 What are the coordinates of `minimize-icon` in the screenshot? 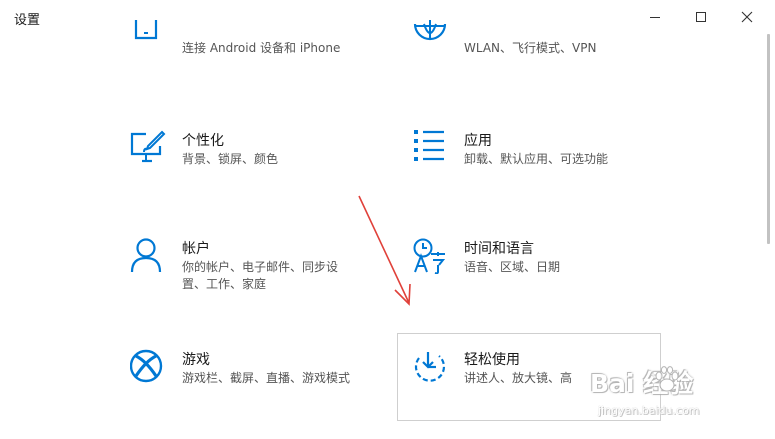 It's located at (655, 17).